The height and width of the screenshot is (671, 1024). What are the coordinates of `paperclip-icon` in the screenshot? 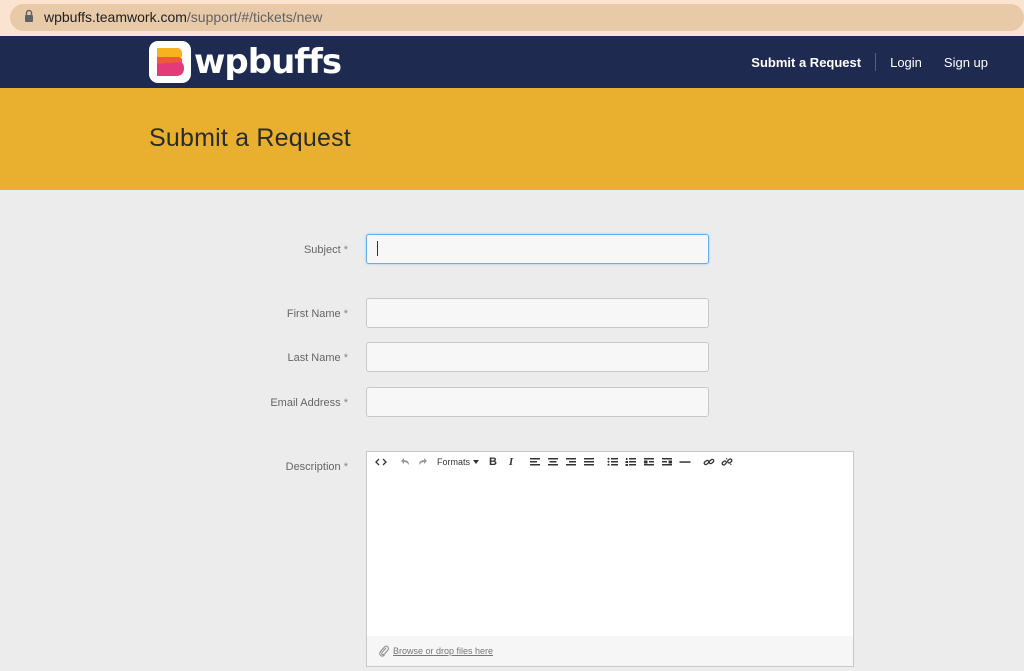 It's located at (384, 651).